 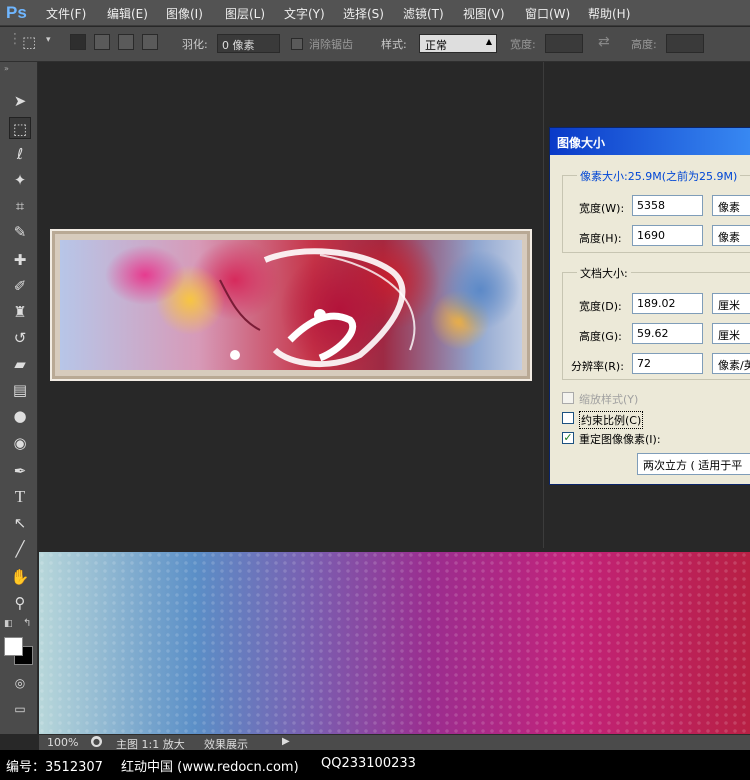 What do you see at coordinates (667, 205) in the screenshot?
I see `pixel-width-input: 5358` at bounding box center [667, 205].